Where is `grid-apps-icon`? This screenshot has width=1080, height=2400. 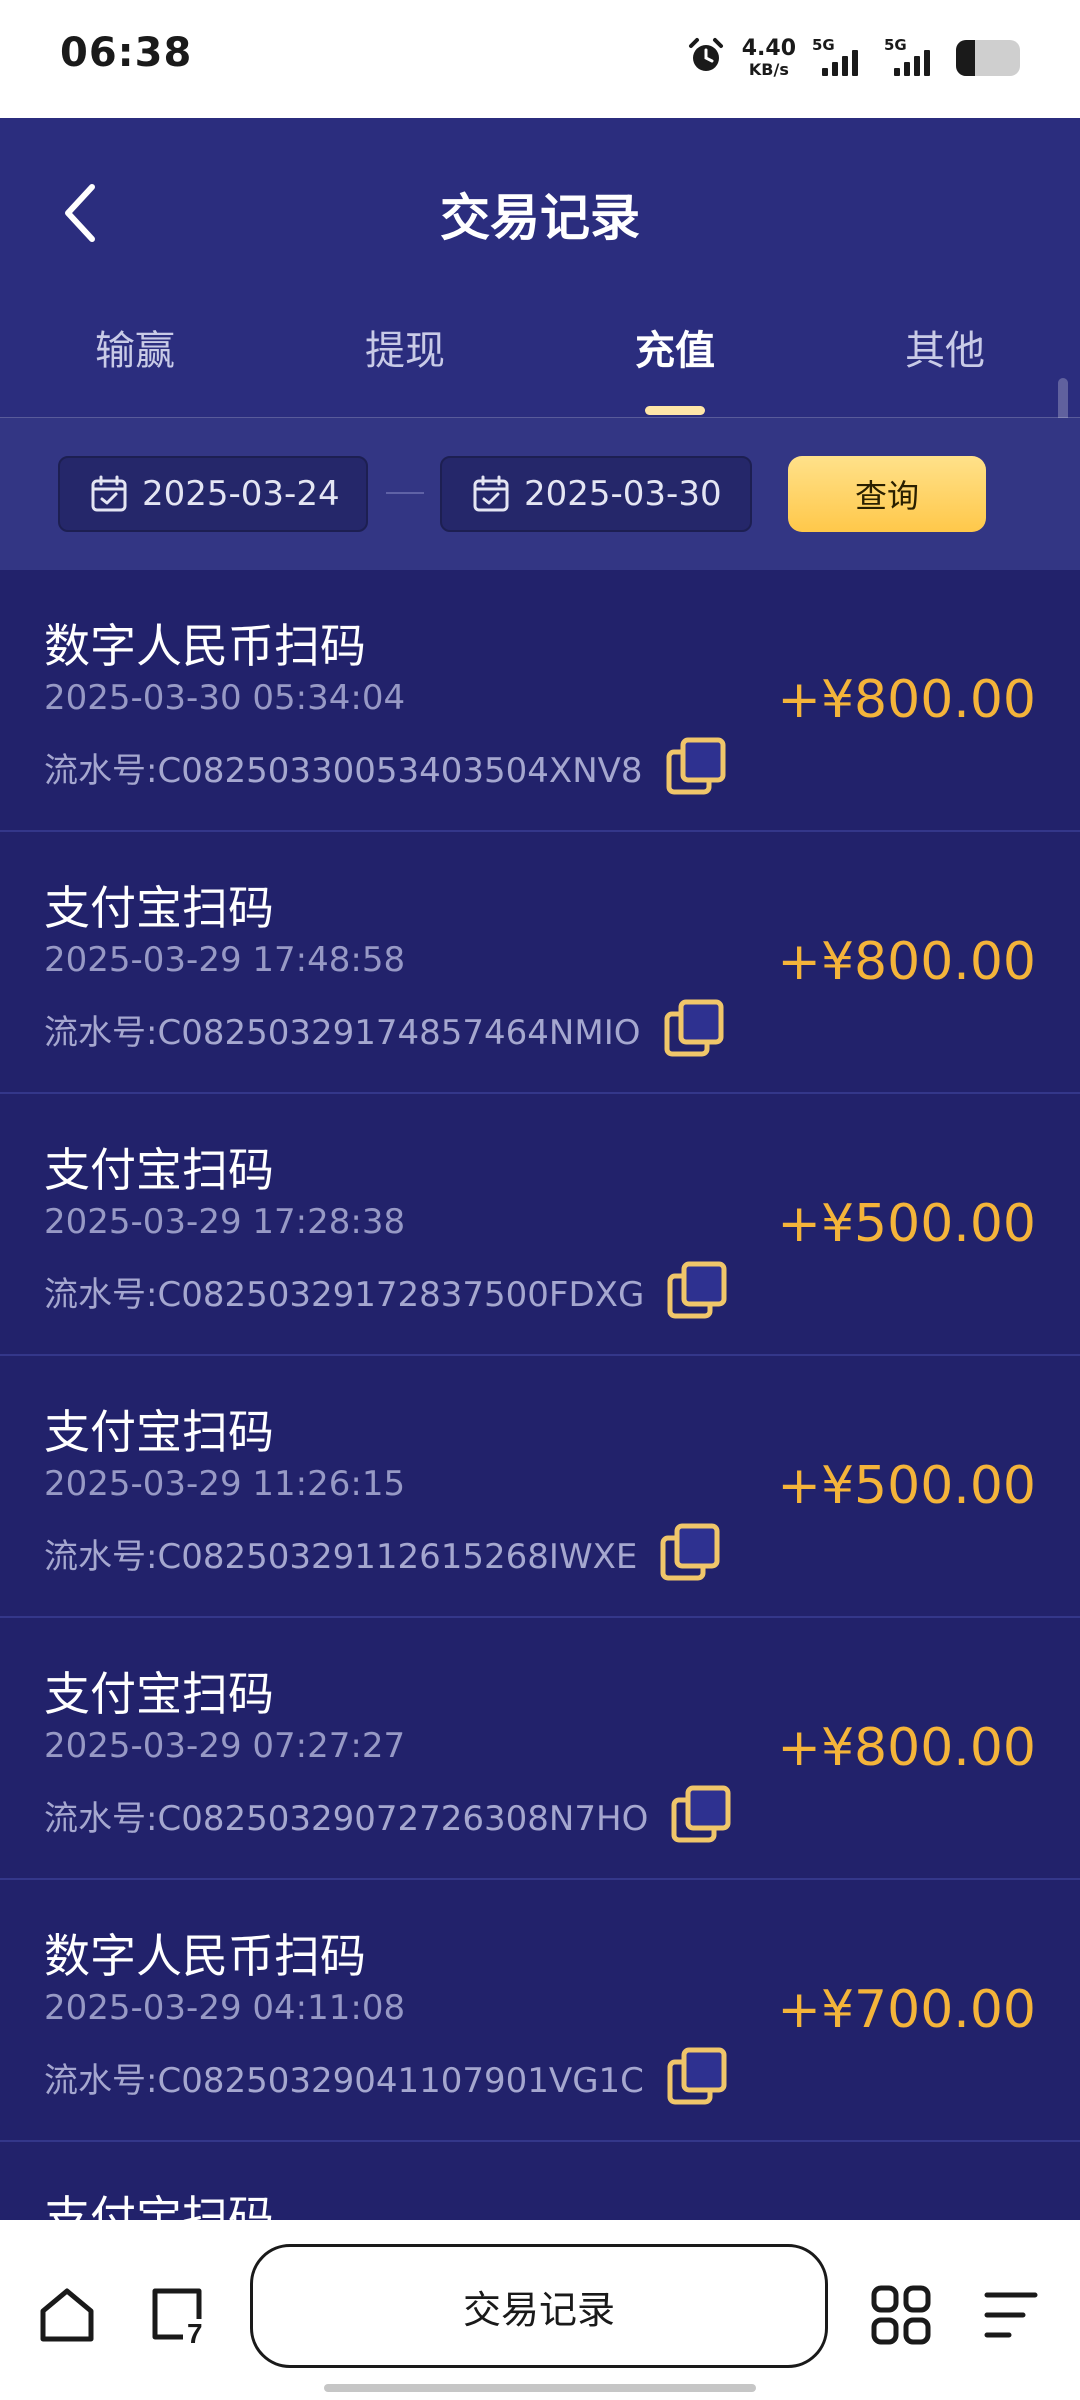
grid-apps-icon is located at coordinates (901, 2315).